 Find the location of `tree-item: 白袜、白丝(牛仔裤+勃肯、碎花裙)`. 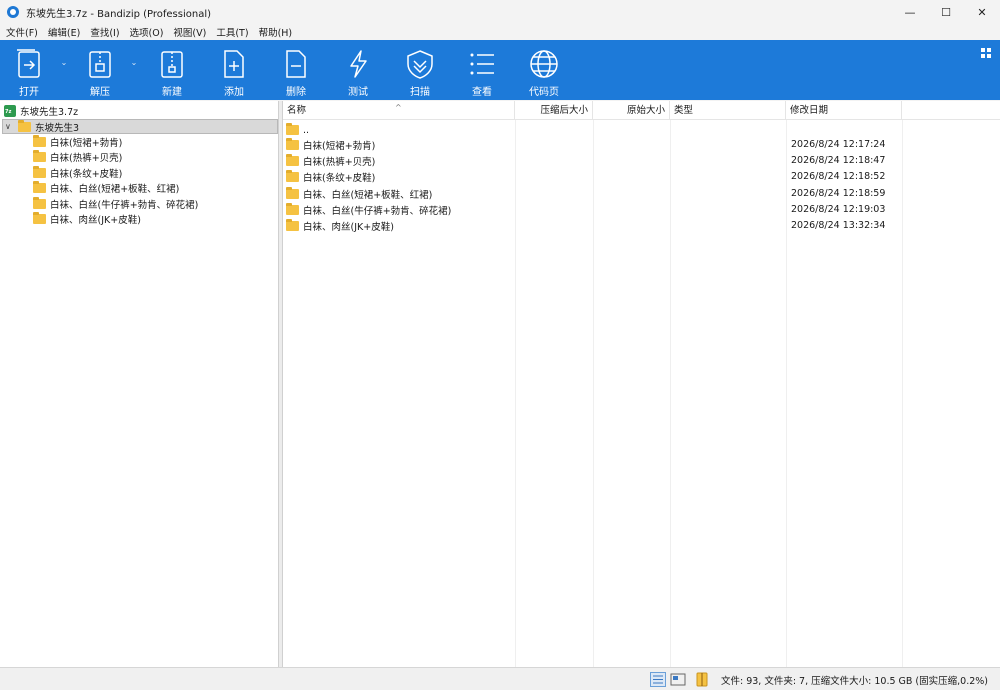

tree-item: 白袜、白丝(牛仔裤+勃肯、碎花裙) is located at coordinates (115, 203).